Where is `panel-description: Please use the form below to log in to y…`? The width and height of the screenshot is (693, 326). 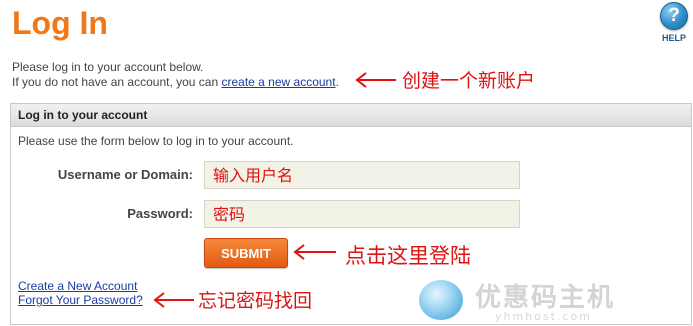 panel-description: Please use the form below to log in to y… is located at coordinates (156, 141).